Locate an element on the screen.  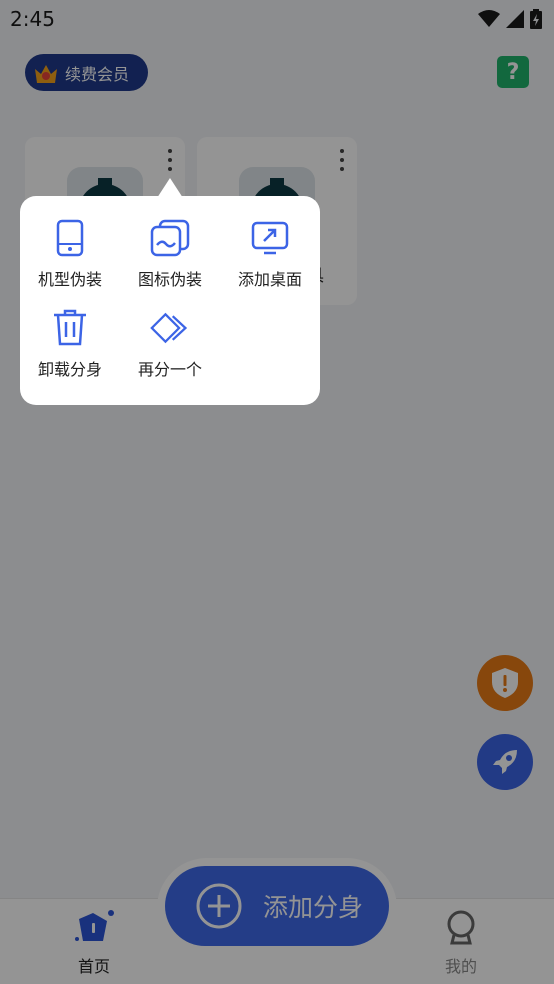
menu-item-uninstall-clone: 卸载分身 is located at coordinates (70, 344).